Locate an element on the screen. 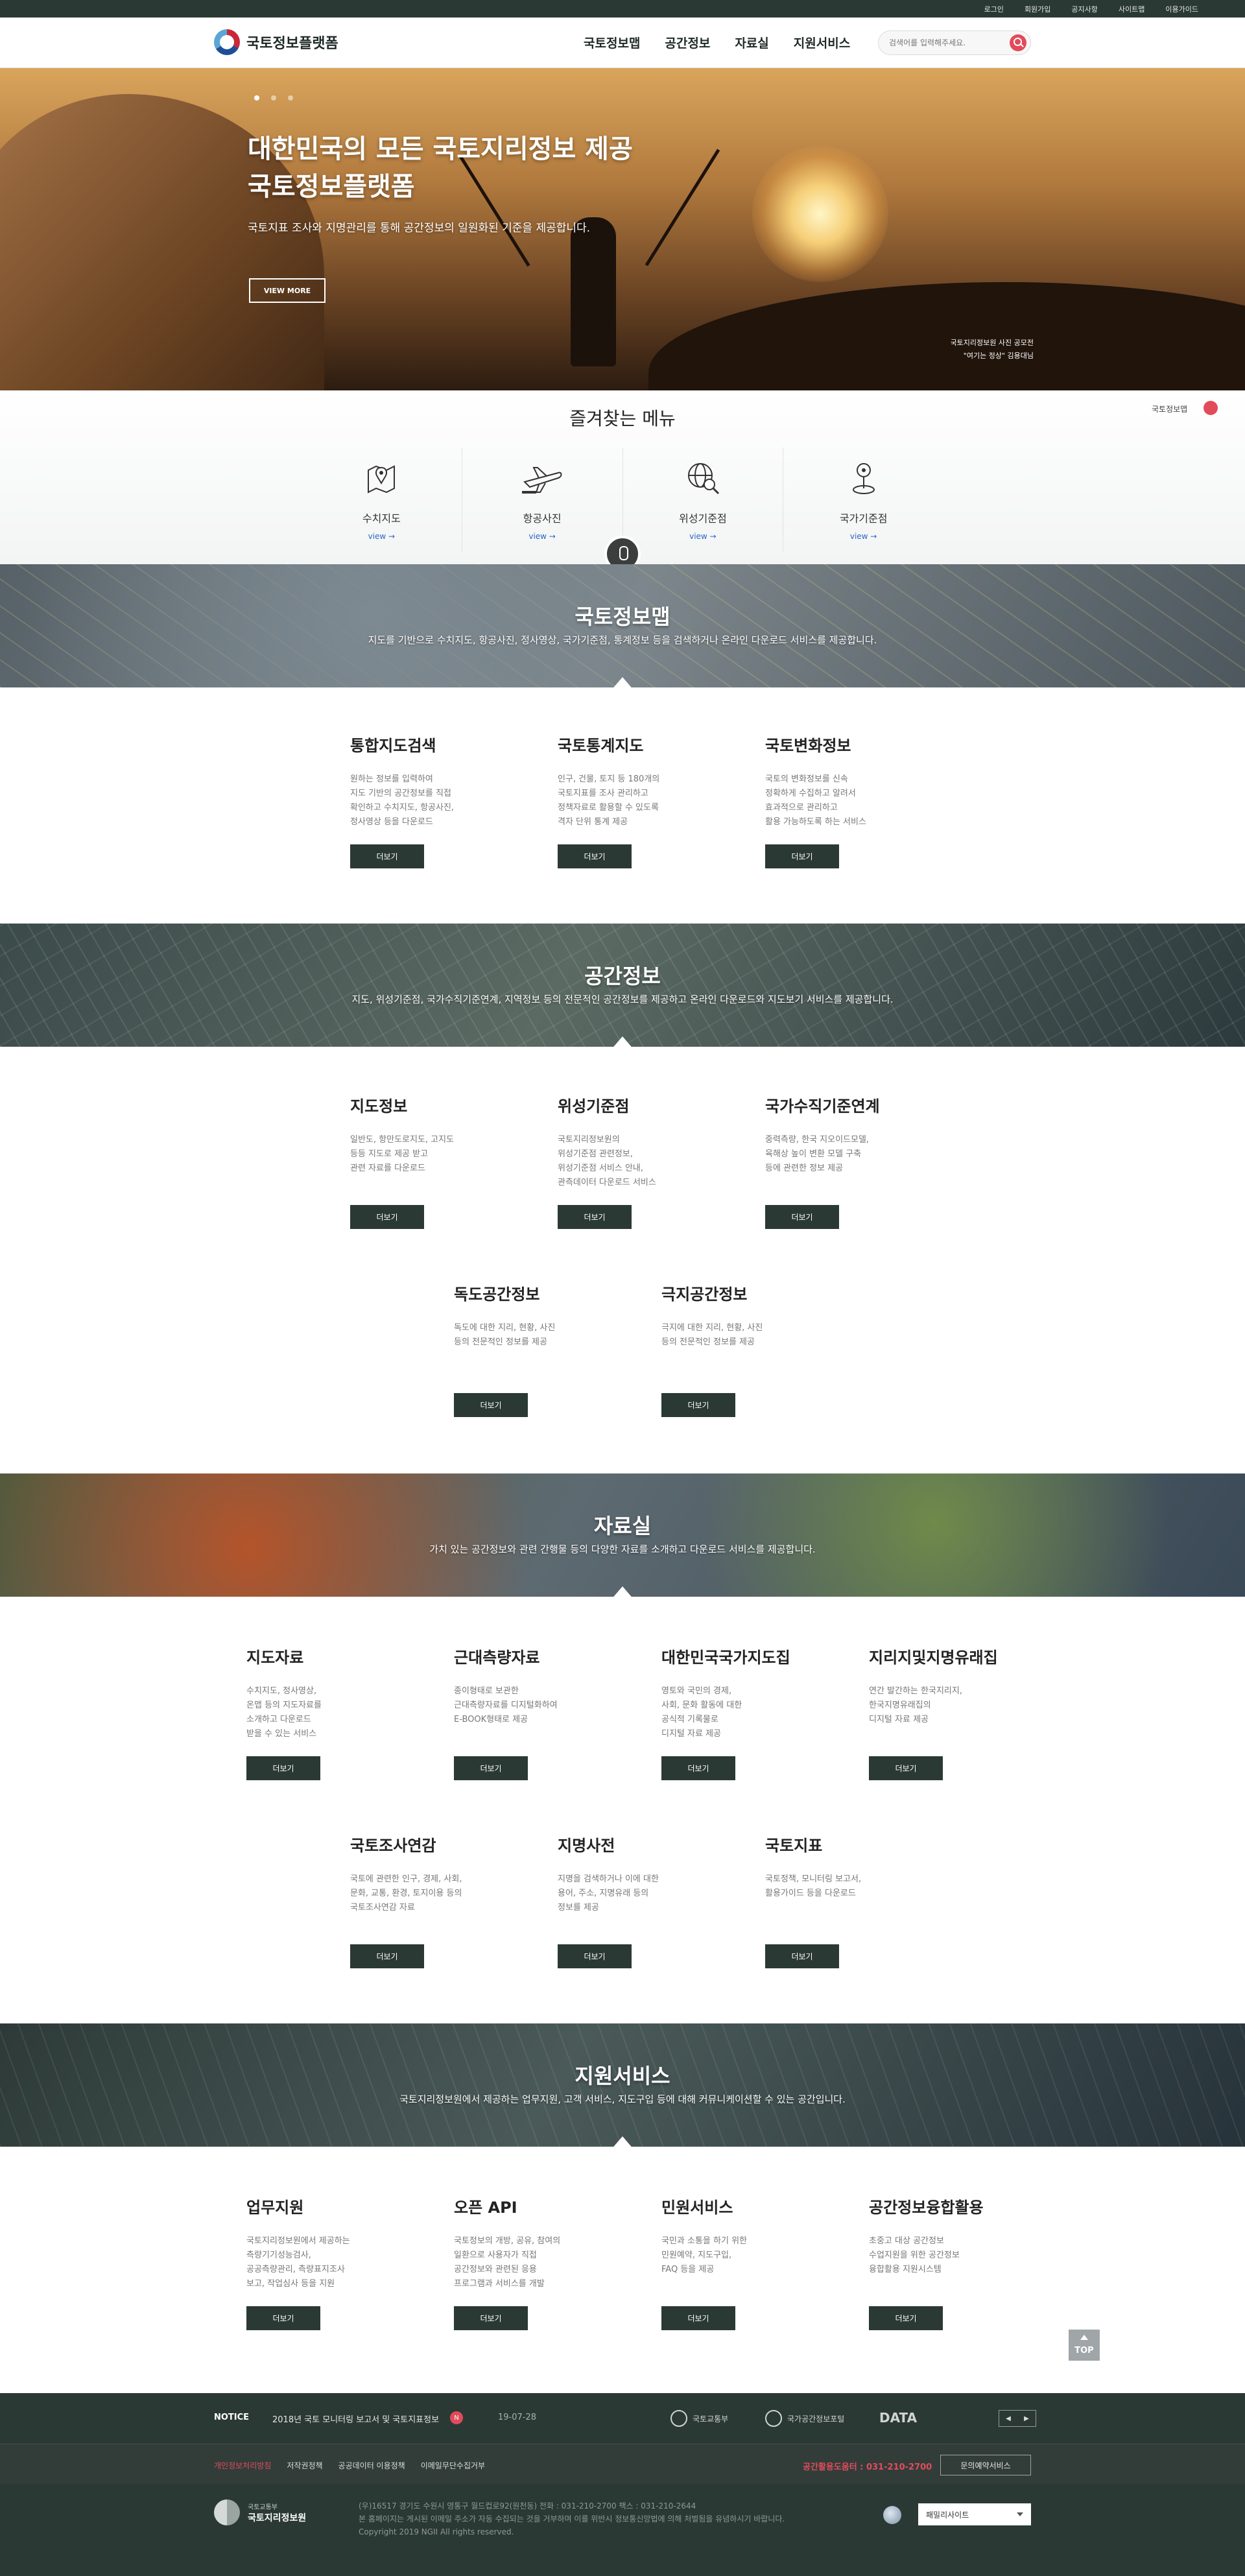 This screenshot has height=2576, width=1245. portal-logo-icon is located at coordinates (774, 2418).